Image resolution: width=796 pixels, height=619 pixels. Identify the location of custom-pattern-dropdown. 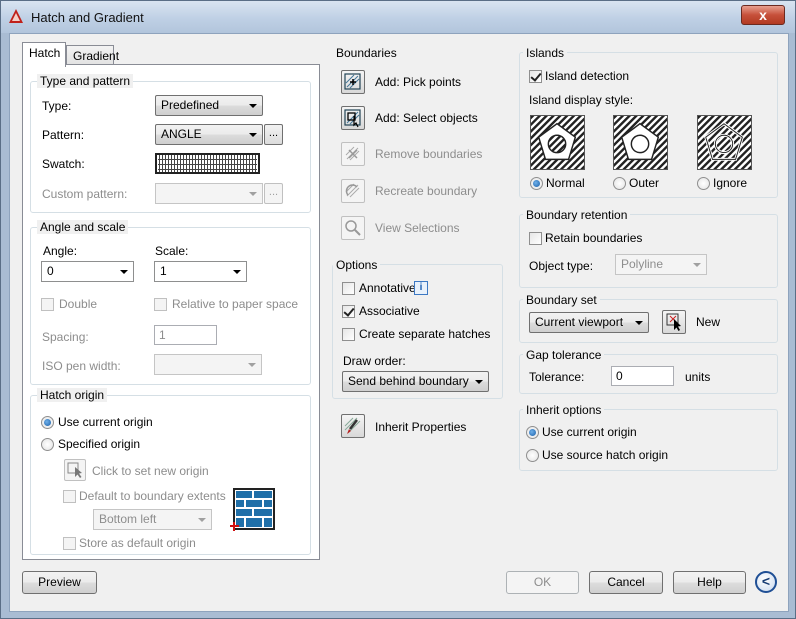
(209, 193).